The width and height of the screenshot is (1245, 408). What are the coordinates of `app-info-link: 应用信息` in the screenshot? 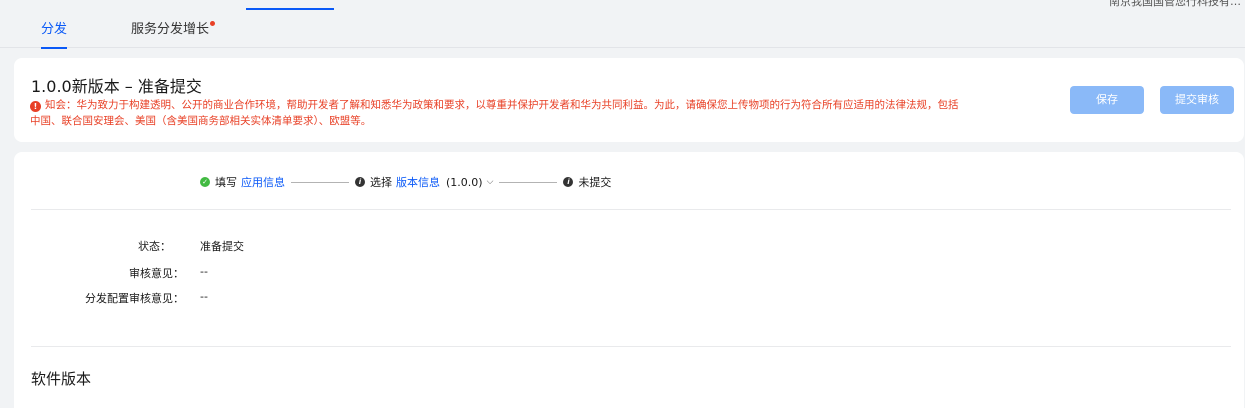 It's located at (263, 182).